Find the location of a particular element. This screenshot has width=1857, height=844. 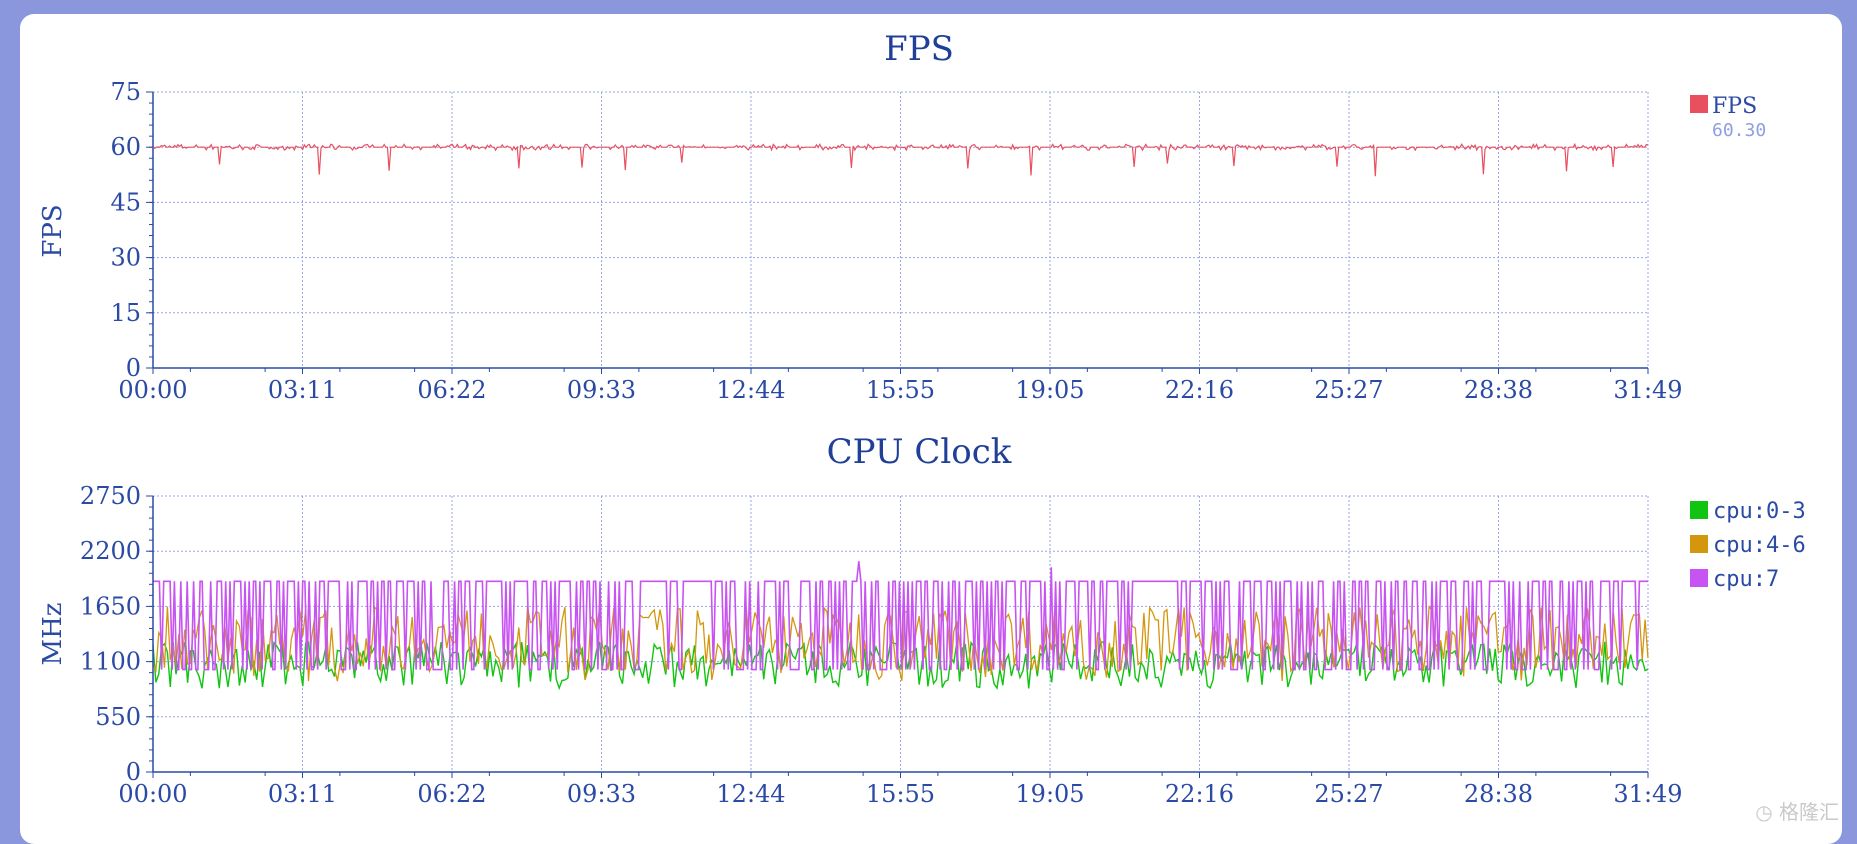

fps-y-tick-label: 45 is located at coordinates (125, 202).